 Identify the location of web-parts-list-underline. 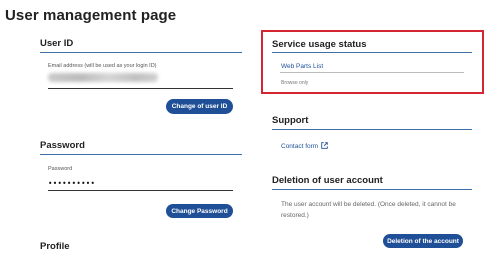
(372, 72).